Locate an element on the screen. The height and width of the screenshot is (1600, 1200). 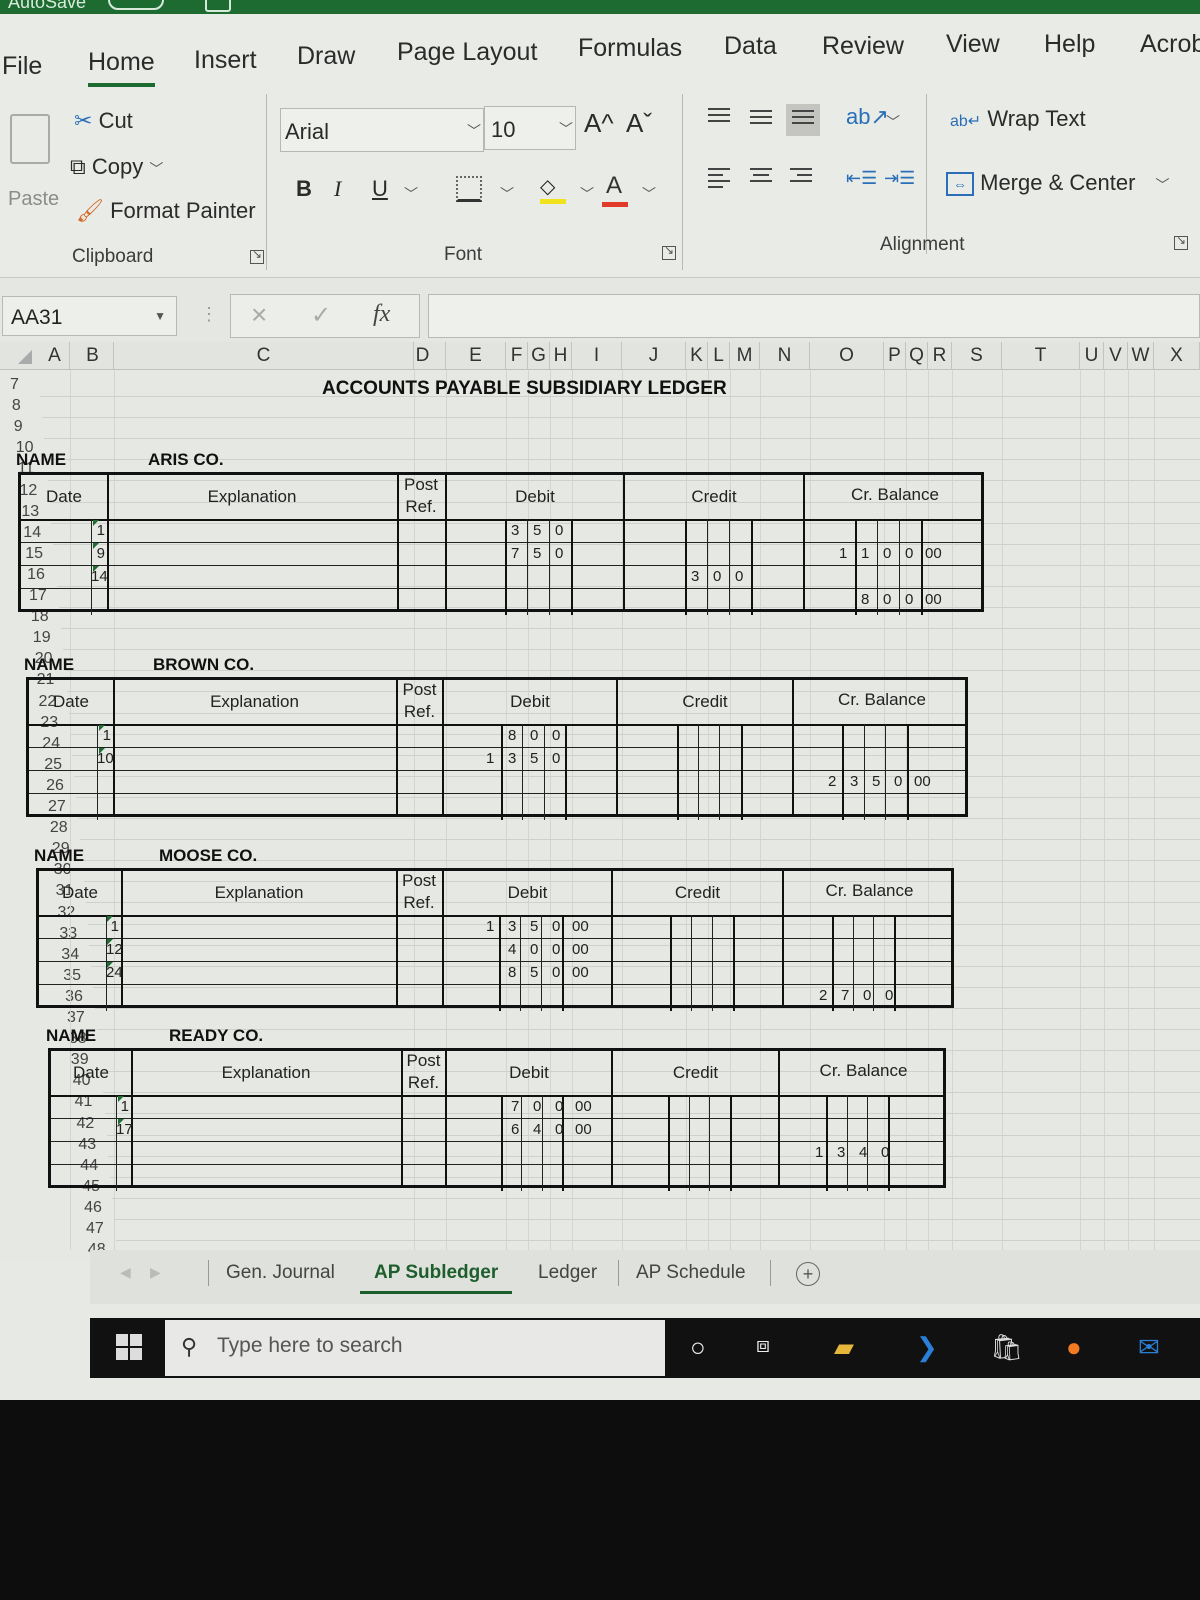
shrink-font-button: Aˇ is located at coordinates (639, 123).